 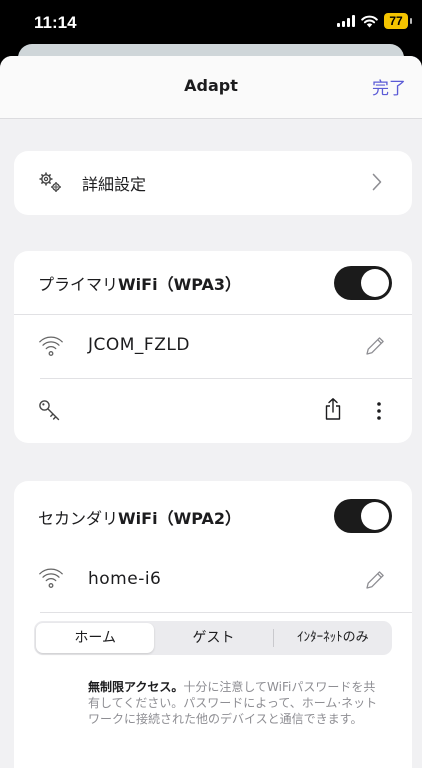 What do you see at coordinates (389, 86) in the screenshot?
I see `done-button: 完了` at bounding box center [389, 86].